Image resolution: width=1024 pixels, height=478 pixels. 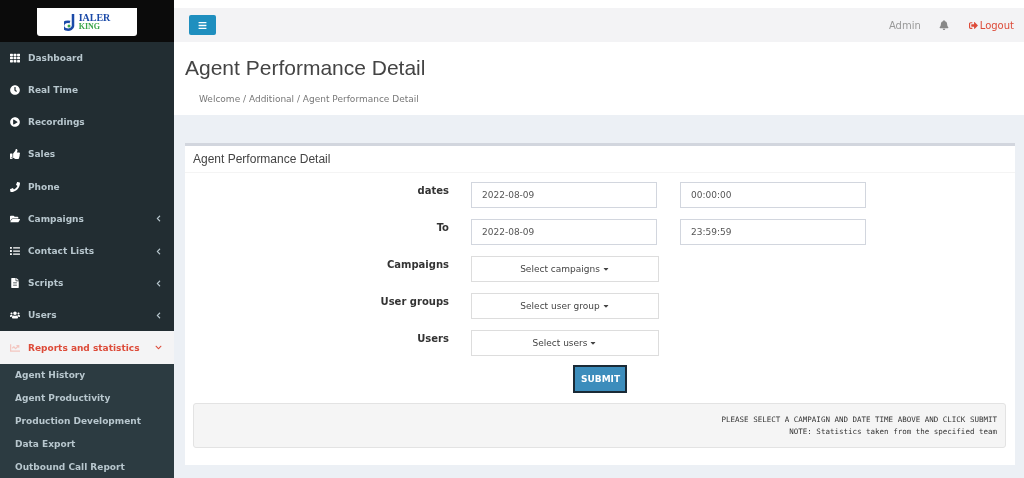 What do you see at coordinates (94, 18) in the screenshot?
I see `logo-text: IALER` at bounding box center [94, 18].